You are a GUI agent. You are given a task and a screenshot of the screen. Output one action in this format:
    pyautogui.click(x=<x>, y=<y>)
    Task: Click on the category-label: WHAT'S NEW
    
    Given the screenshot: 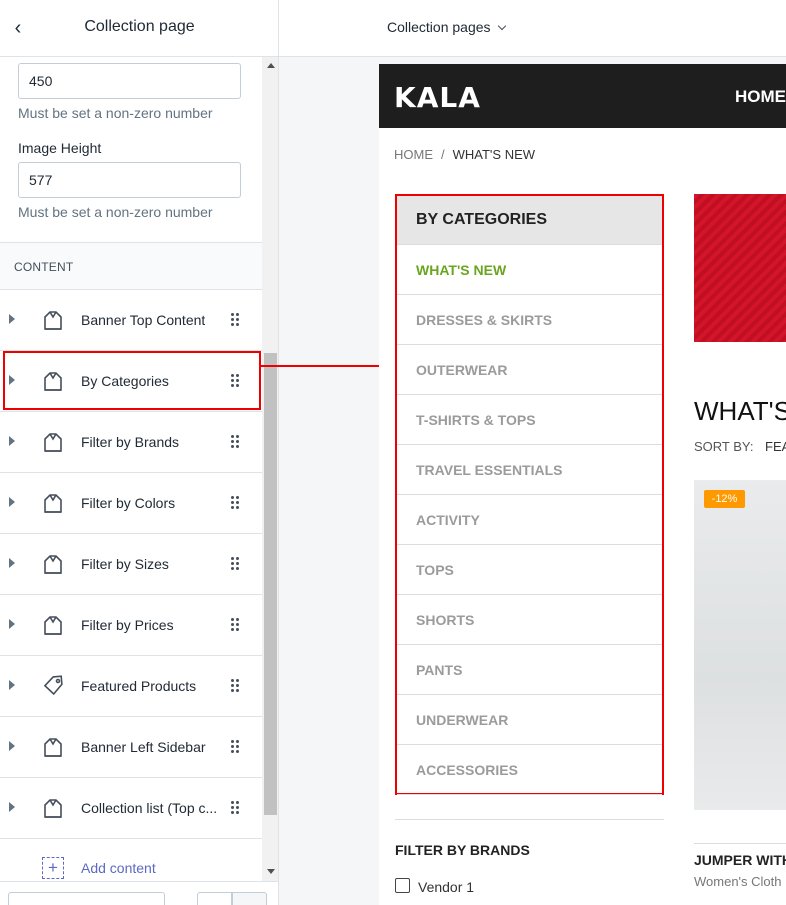 What is the action you would take?
    pyautogui.click(x=461, y=270)
    